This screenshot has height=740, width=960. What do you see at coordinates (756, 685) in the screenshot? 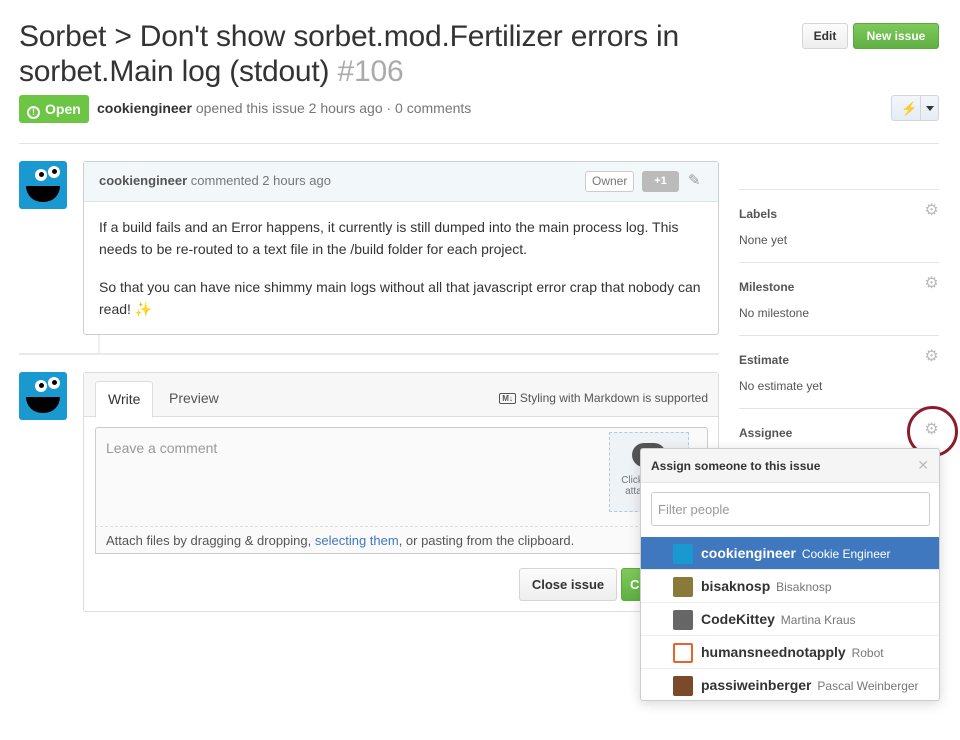
I see `person-login: passiweinberger` at bounding box center [756, 685].